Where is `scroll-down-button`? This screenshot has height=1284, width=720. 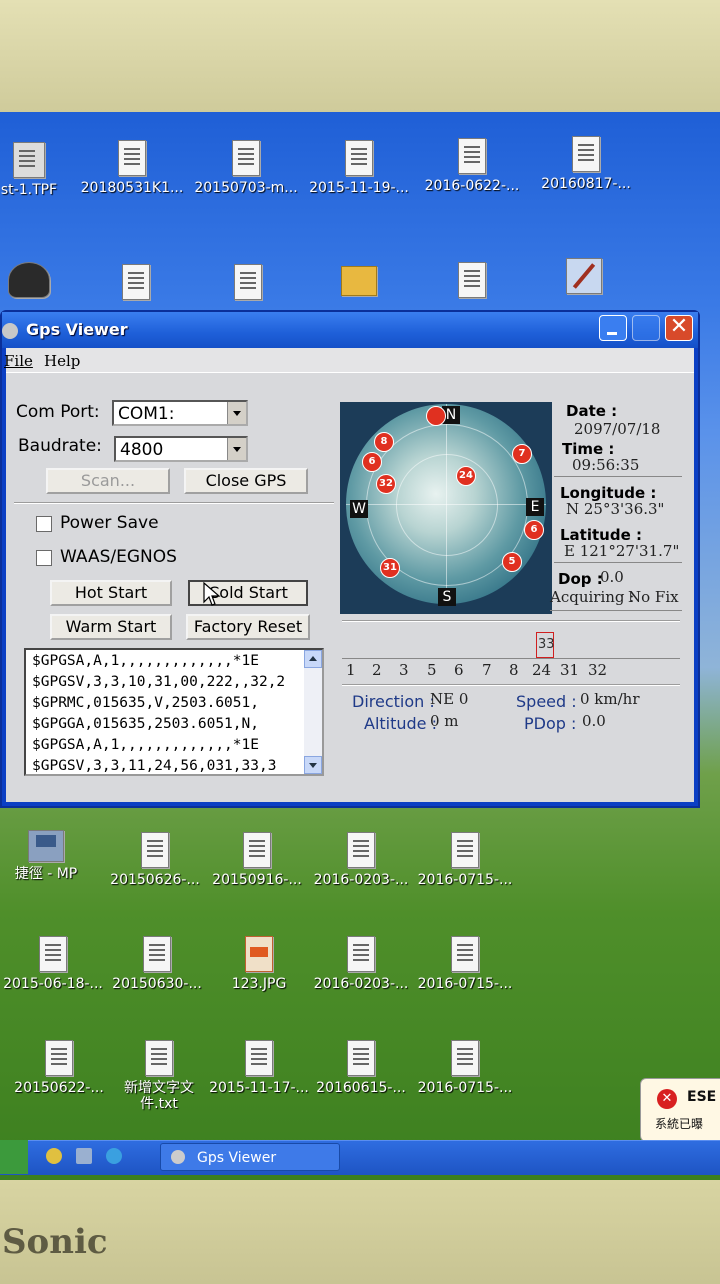 scroll-down-button is located at coordinates (313, 765).